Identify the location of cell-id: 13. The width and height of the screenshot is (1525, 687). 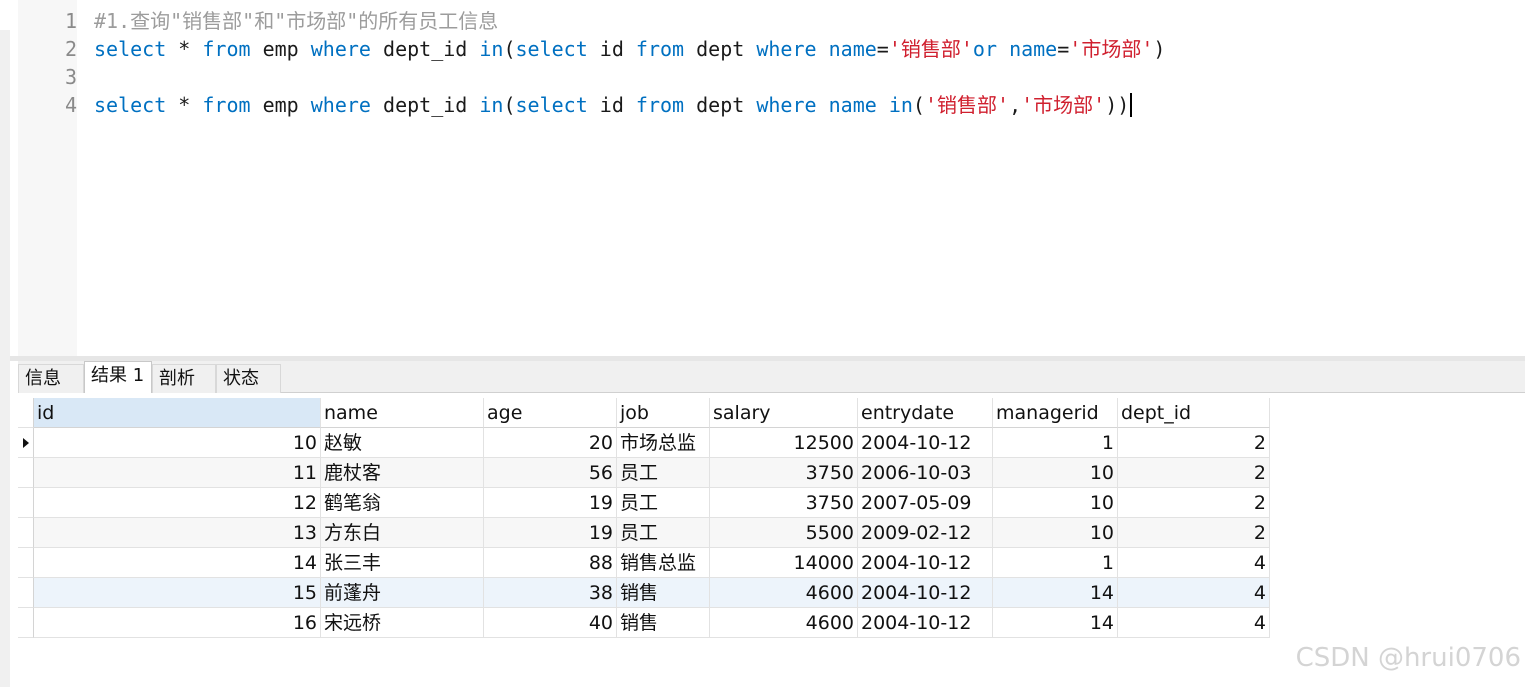
(177, 533).